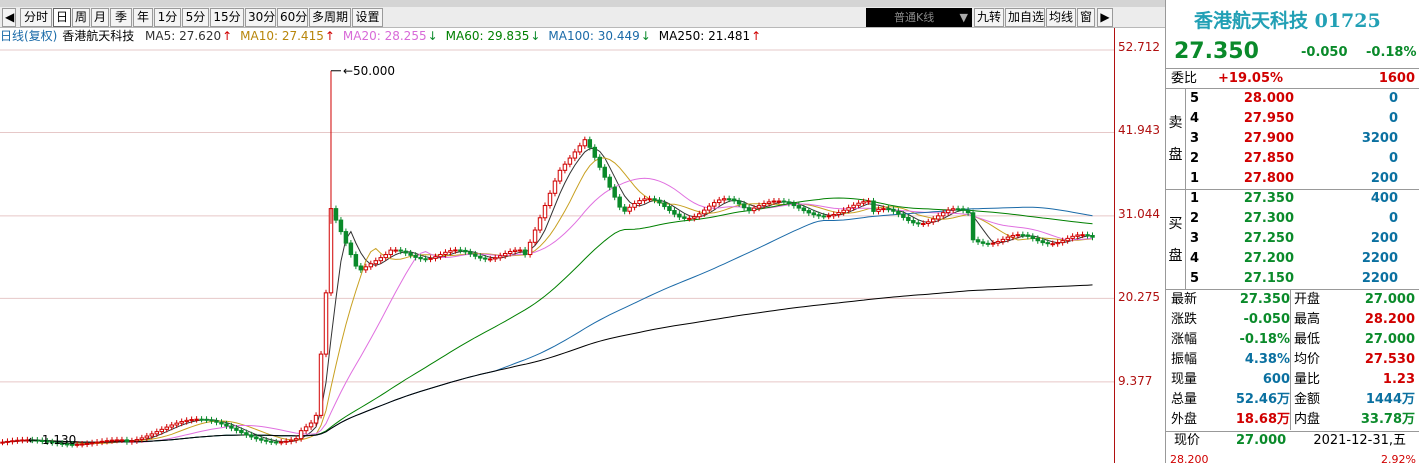 This screenshot has width=1419, height=470. What do you see at coordinates (704, 36) in the screenshot?
I see `ma-value: MA250: 21.481` at bounding box center [704, 36].